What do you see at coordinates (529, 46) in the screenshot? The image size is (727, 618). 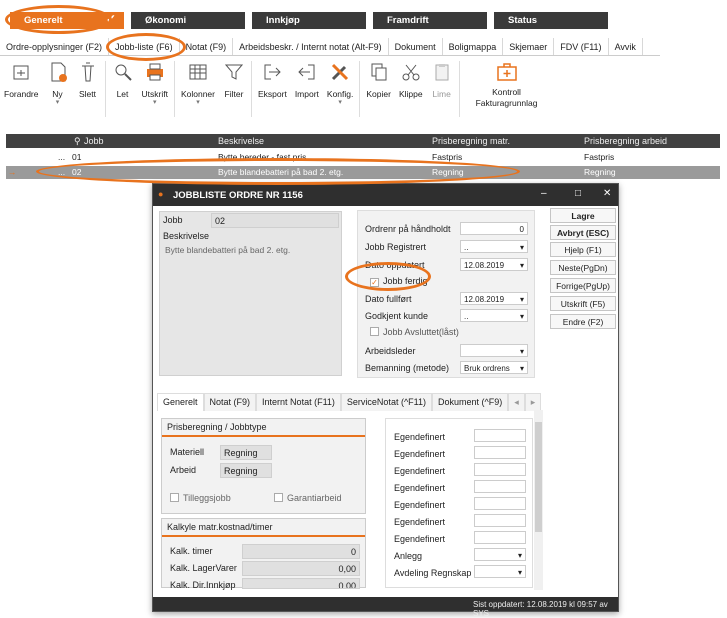 I see `tab-skjemaer: Skjemaer` at bounding box center [529, 46].